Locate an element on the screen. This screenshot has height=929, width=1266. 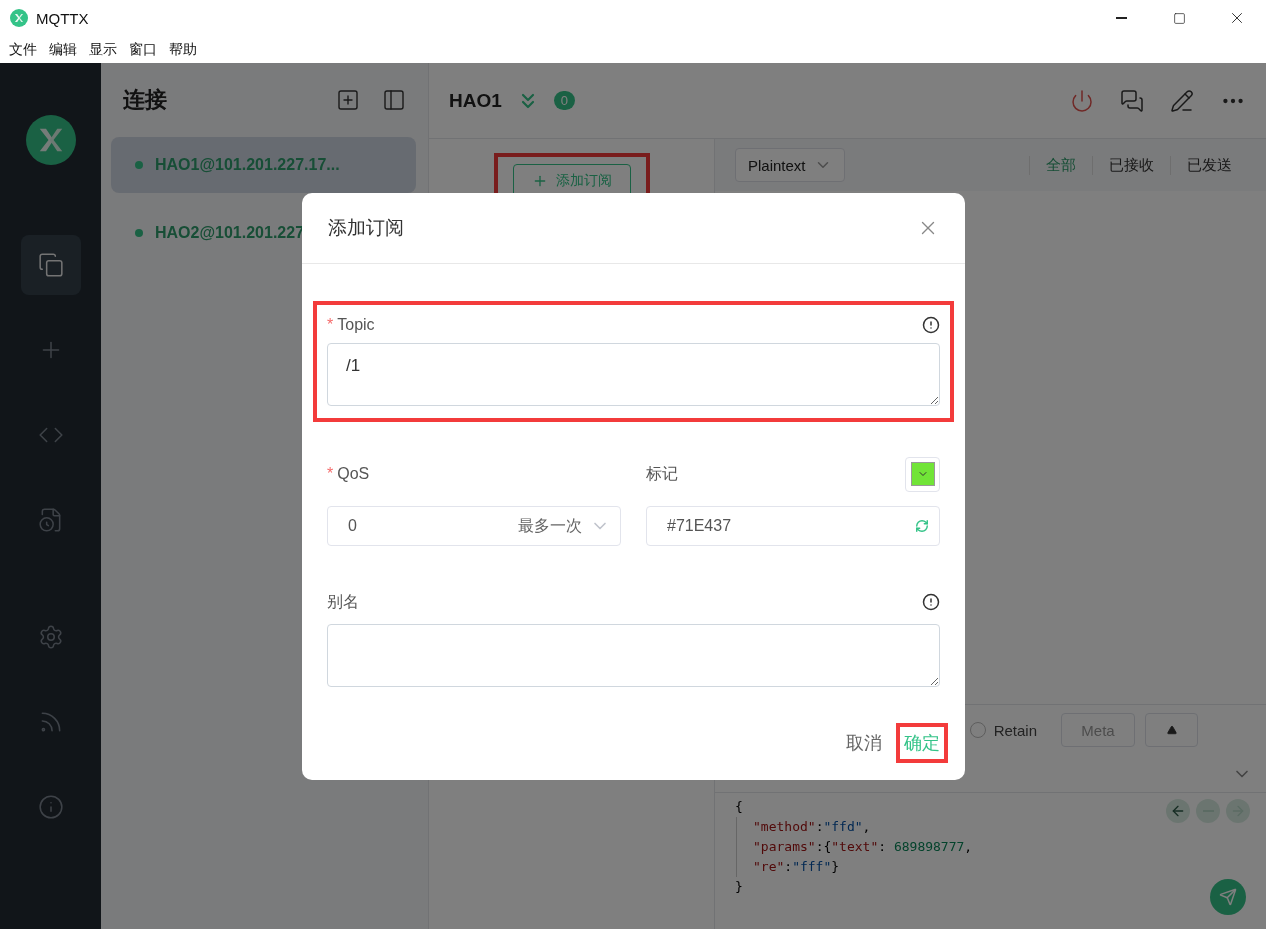
connections-icon is located at coordinates (50, 265).